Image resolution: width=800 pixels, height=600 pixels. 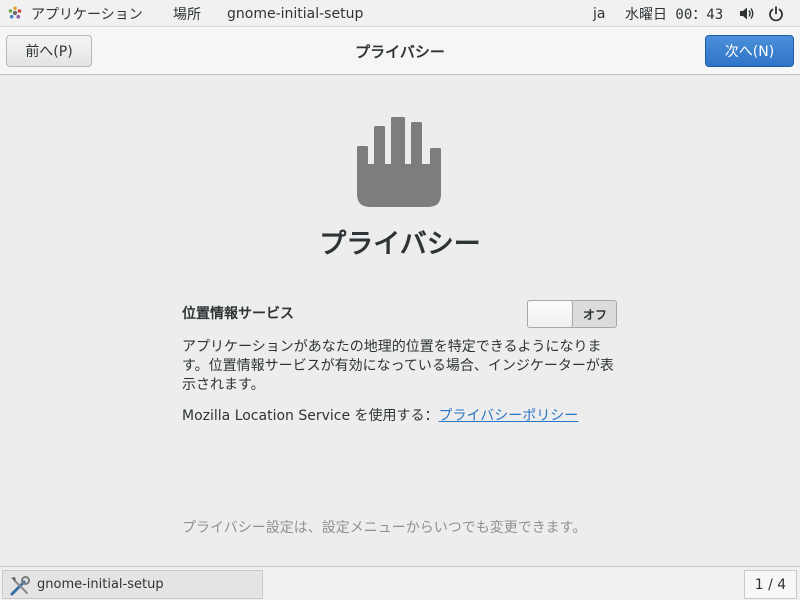 What do you see at coordinates (770, 584) in the screenshot?
I see `workspace-pager: 1 / 4` at bounding box center [770, 584].